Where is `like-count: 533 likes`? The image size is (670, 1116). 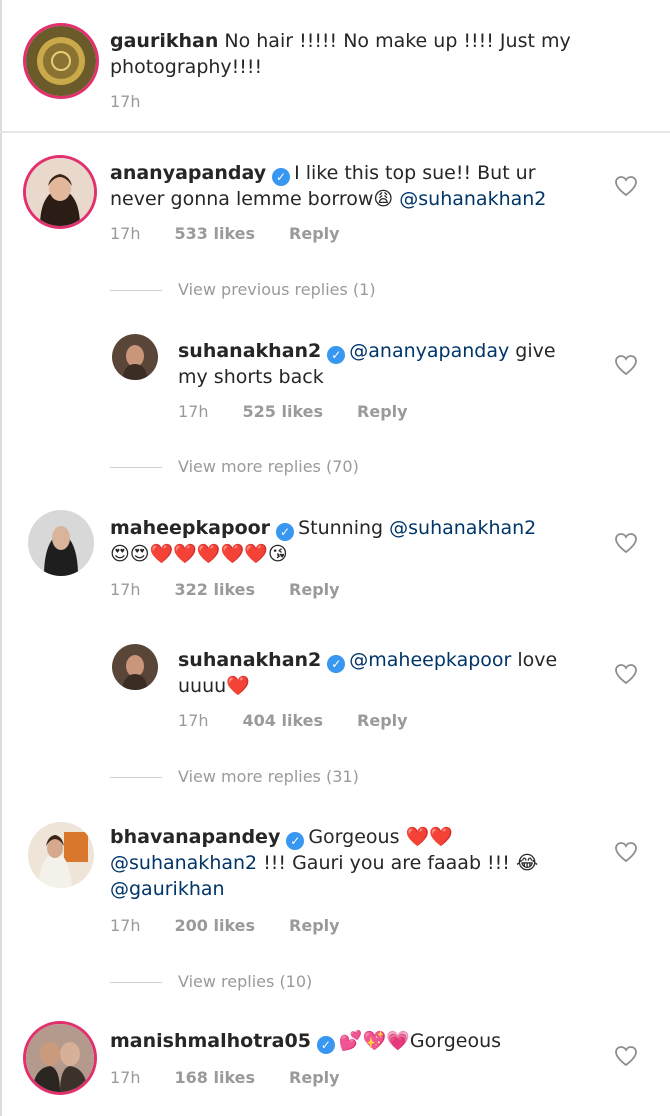 like-count: 533 likes is located at coordinates (215, 233).